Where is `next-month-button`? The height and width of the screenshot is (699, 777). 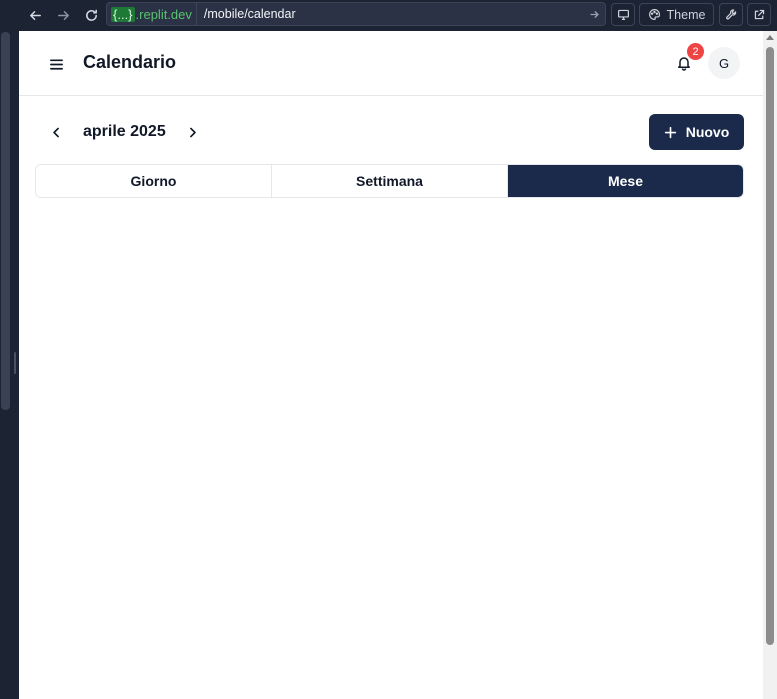
next-month-button is located at coordinates (192, 132).